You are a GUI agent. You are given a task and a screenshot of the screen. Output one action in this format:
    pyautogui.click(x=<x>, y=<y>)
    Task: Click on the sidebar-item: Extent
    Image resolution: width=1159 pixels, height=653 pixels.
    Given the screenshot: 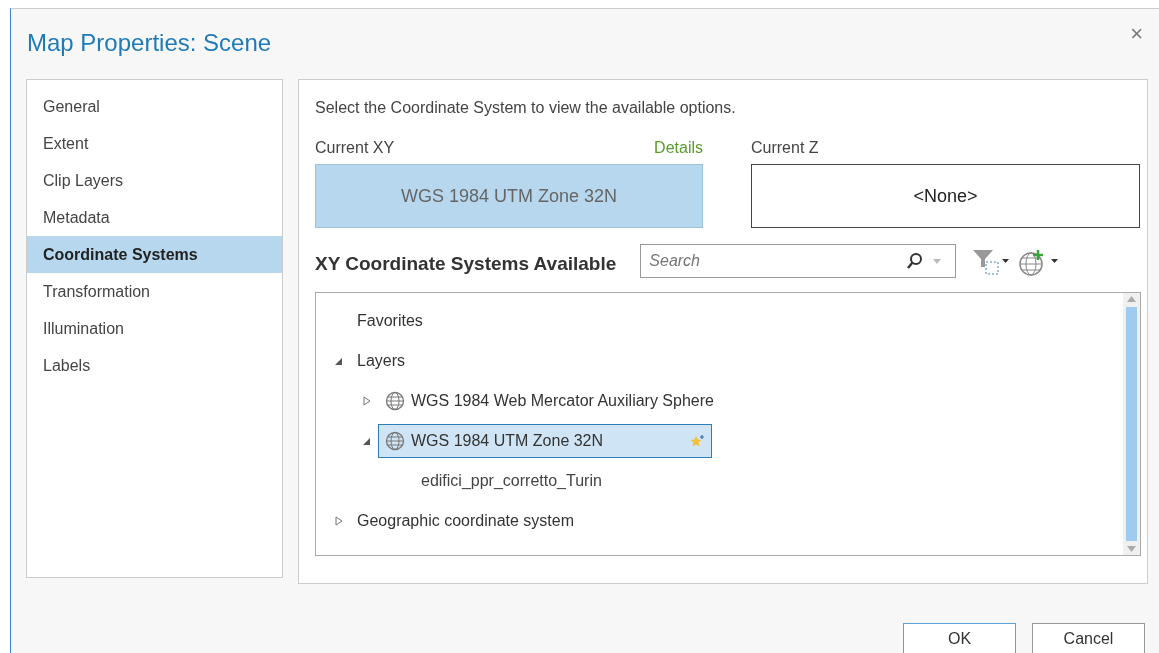 What is the action you would take?
    pyautogui.click(x=154, y=143)
    